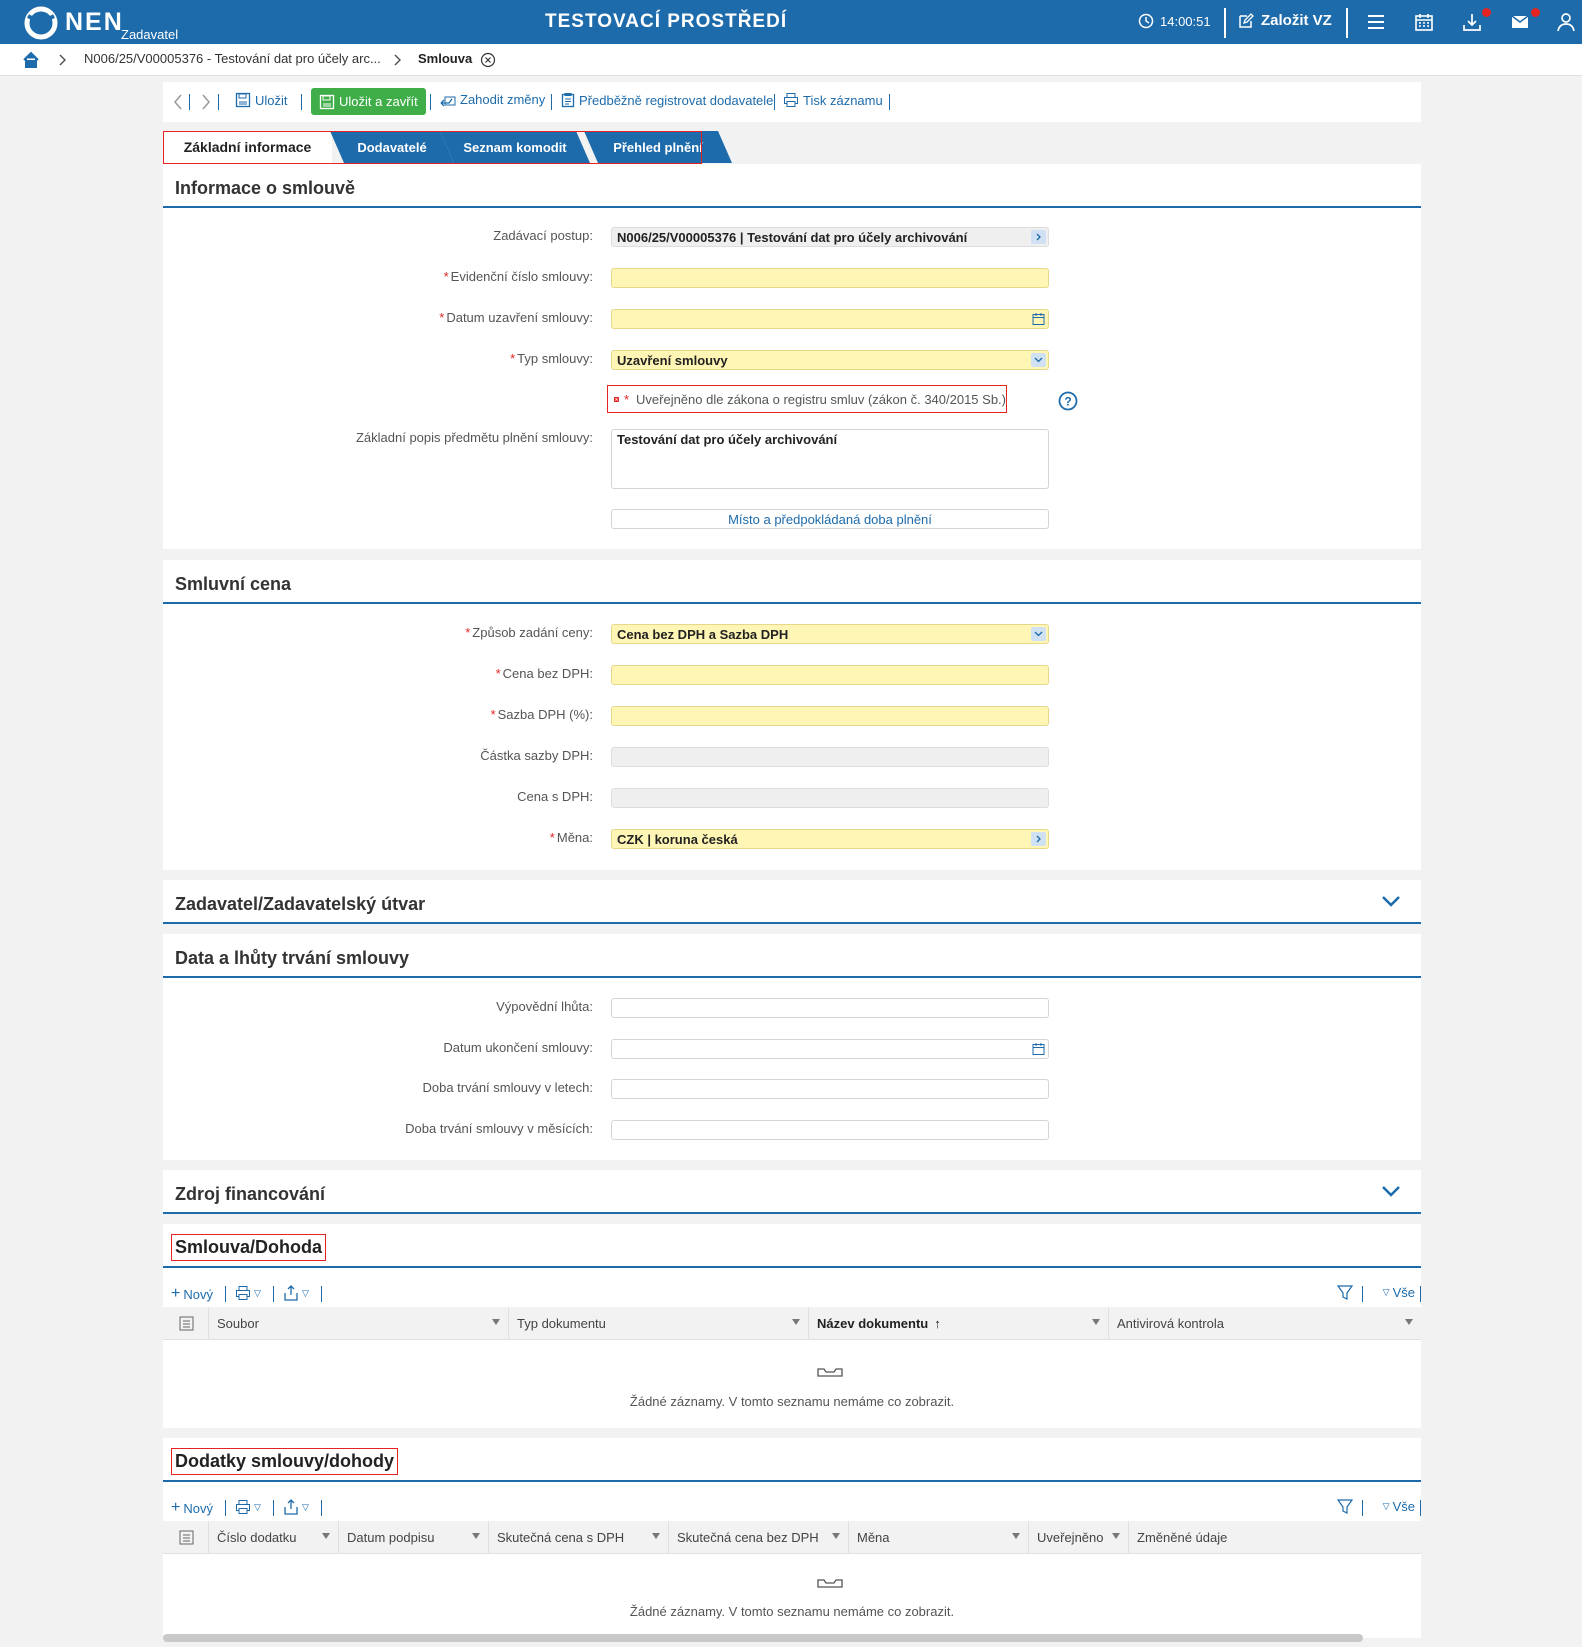 This screenshot has height=1647, width=1582. What do you see at coordinates (359, 1323) in the screenshot?
I see `column-file: Soubor` at bounding box center [359, 1323].